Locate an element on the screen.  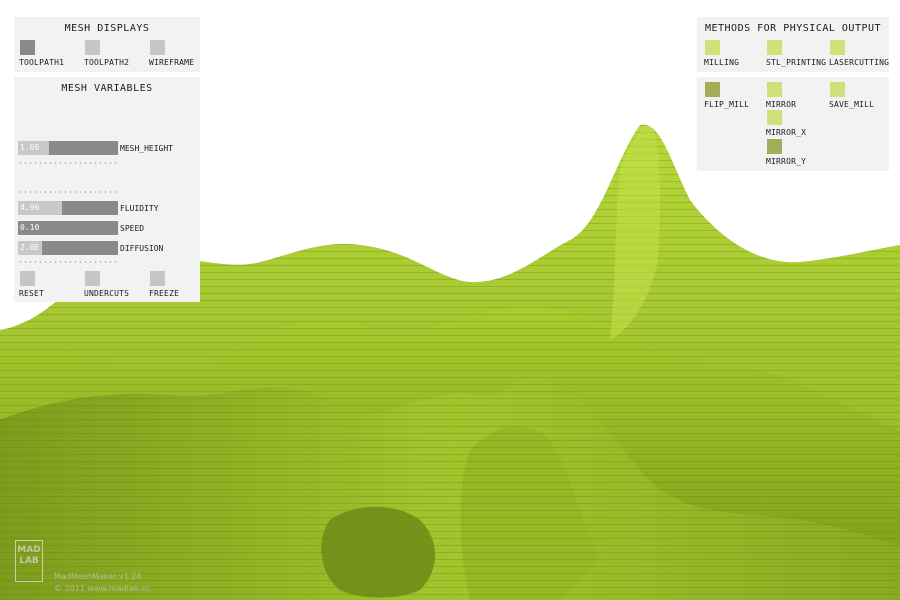
mesh-height-label: MESH_HEIGHT is located at coordinates (146, 148).